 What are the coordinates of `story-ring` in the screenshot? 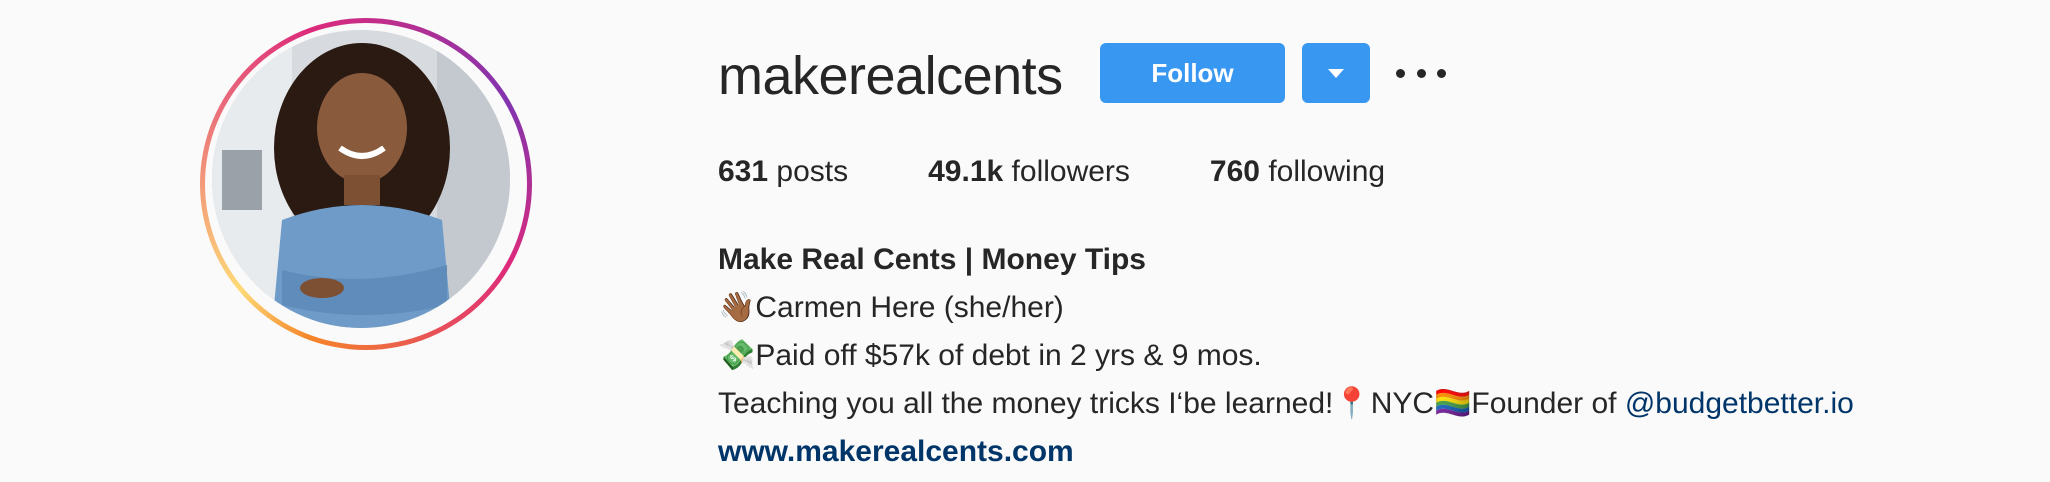 It's located at (366, 184).